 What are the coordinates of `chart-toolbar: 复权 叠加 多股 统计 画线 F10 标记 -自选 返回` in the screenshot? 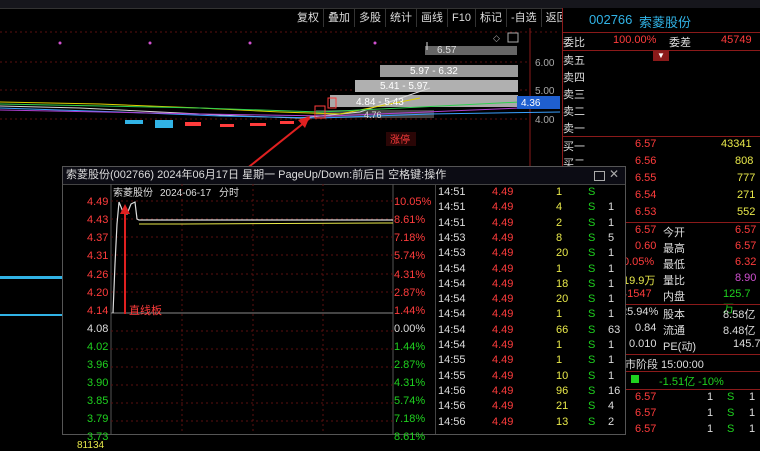 It's located at (433, 18).